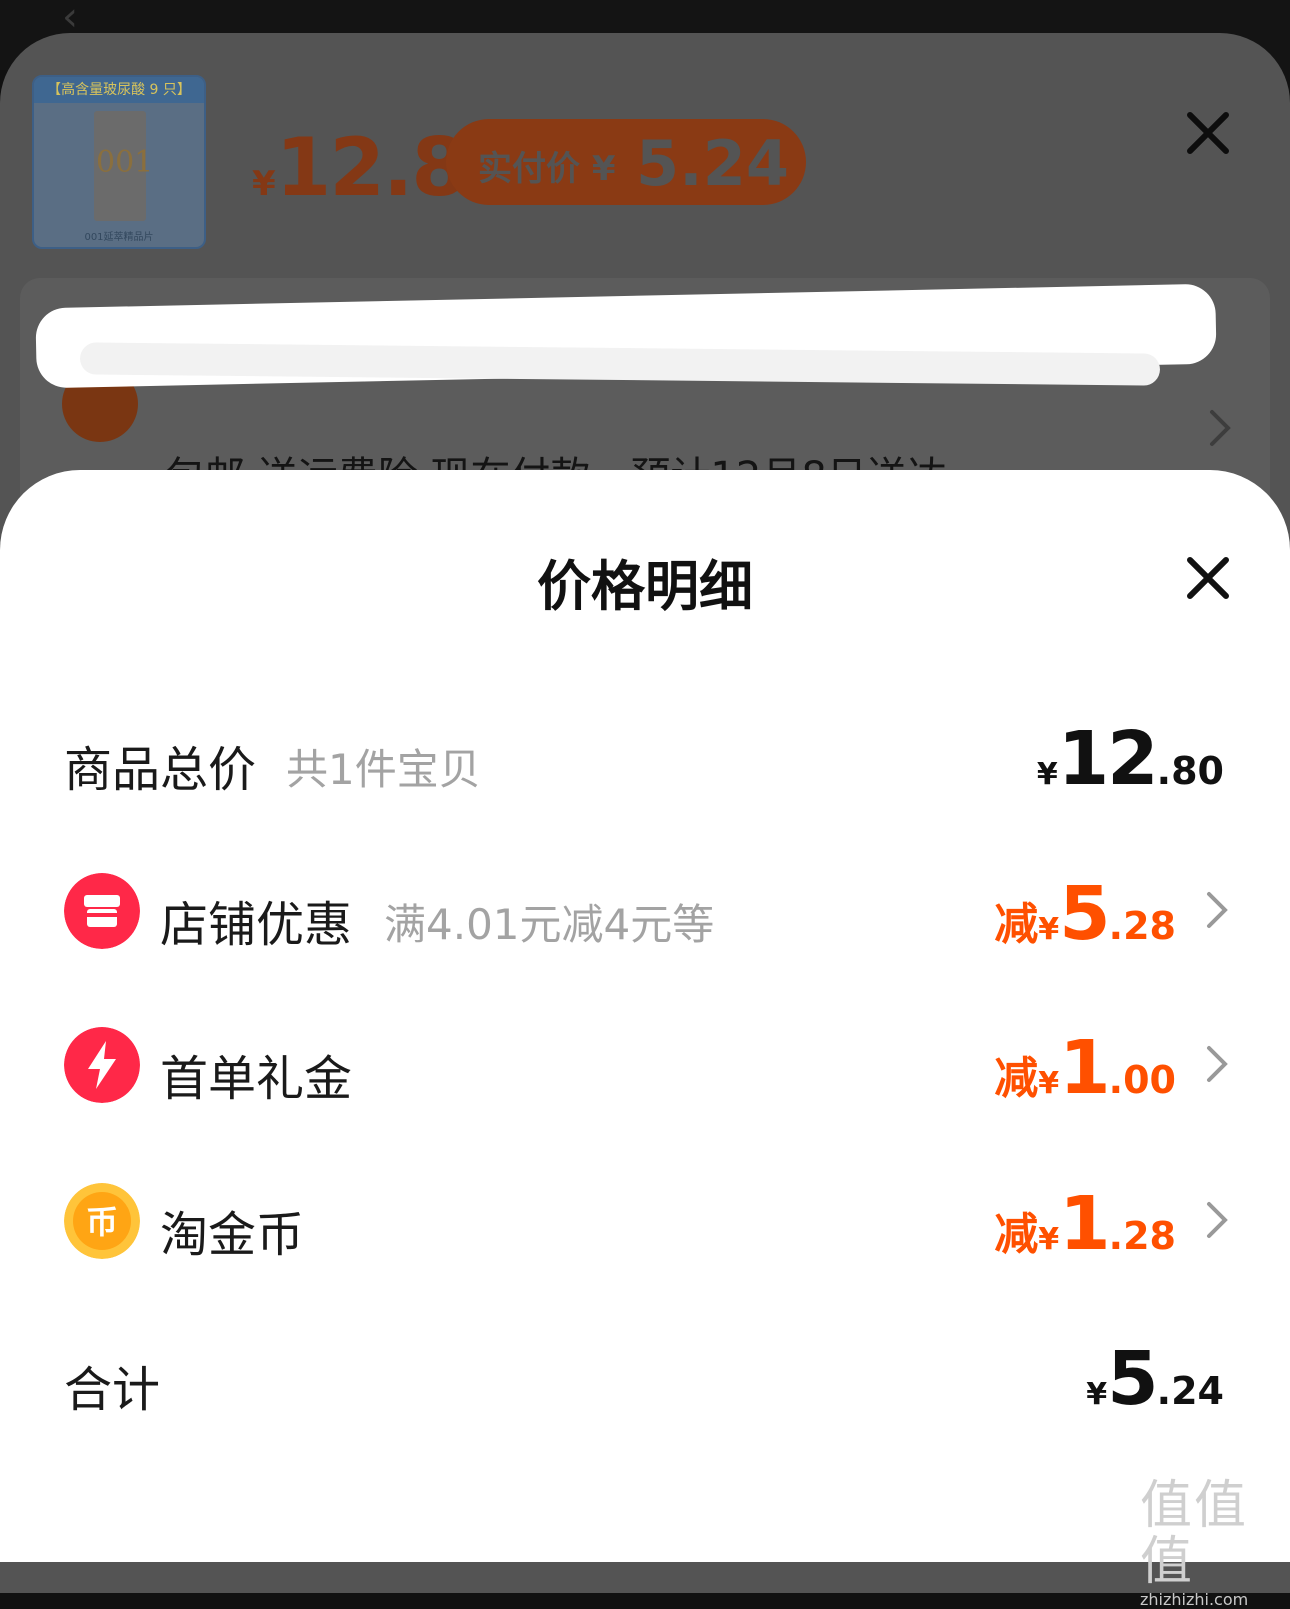 The width and height of the screenshot is (1290, 1609). I want to click on sheet-title: 价格明细, so click(645, 586).